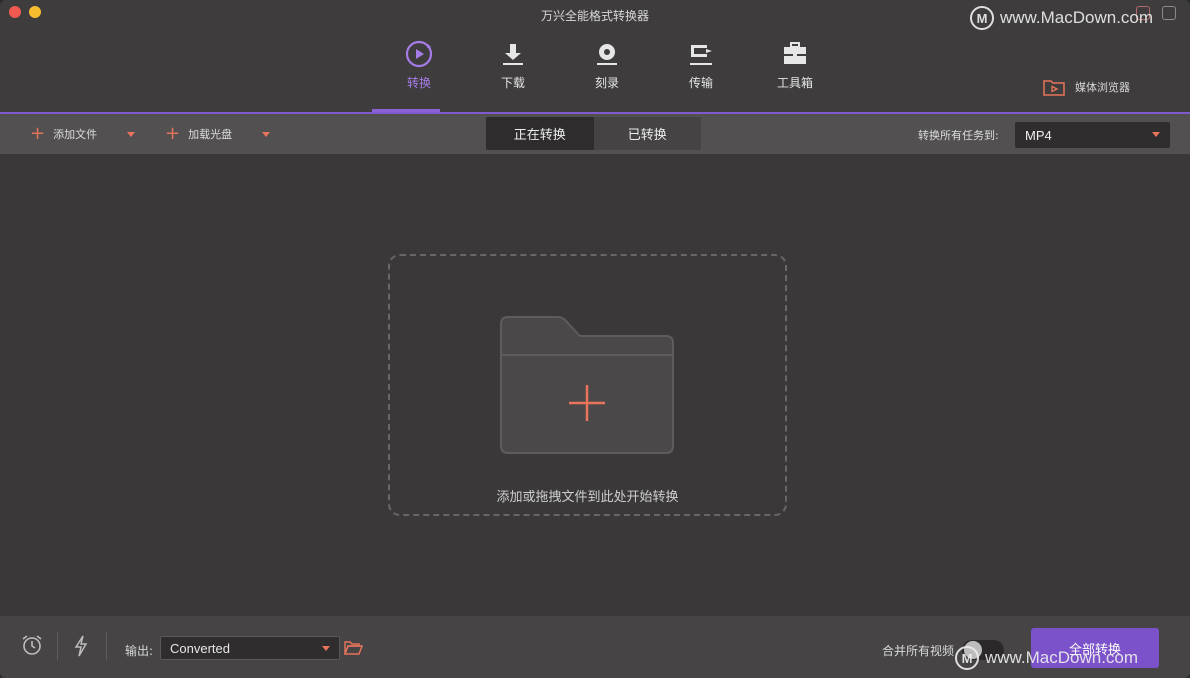  I want to click on tab-download: 下载, so click(513, 74).